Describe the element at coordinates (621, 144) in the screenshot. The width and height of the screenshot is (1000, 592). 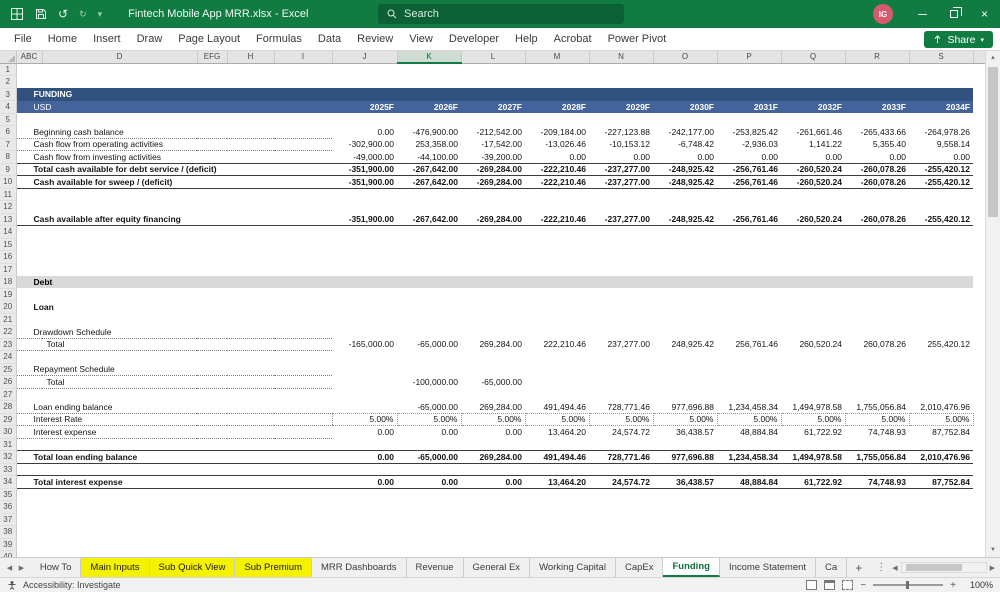
I see `cell: -10,153.12` at that location.